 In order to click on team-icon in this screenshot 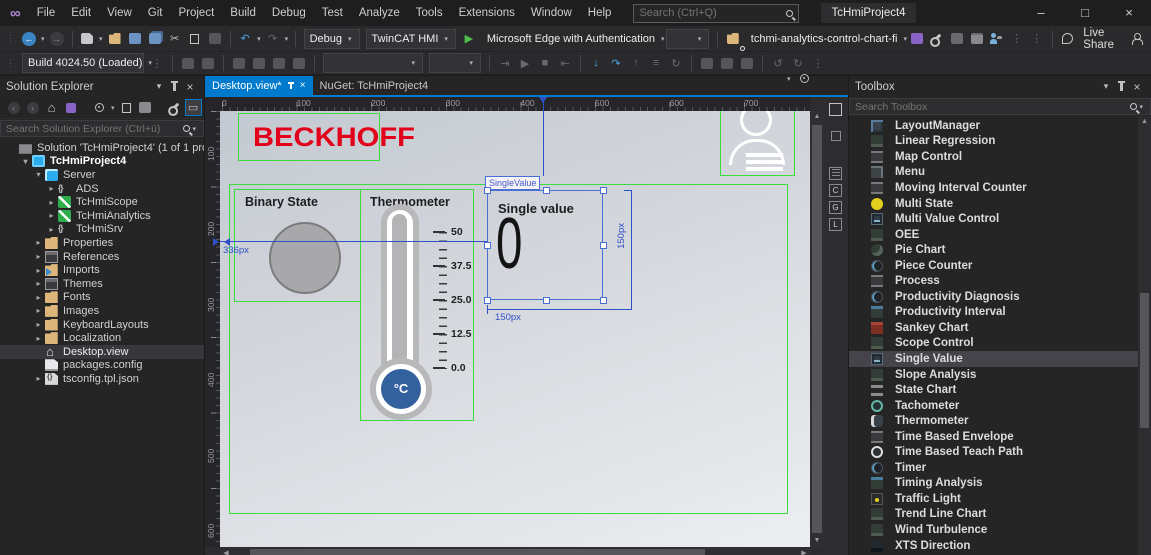, I will do `click(997, 39)`.